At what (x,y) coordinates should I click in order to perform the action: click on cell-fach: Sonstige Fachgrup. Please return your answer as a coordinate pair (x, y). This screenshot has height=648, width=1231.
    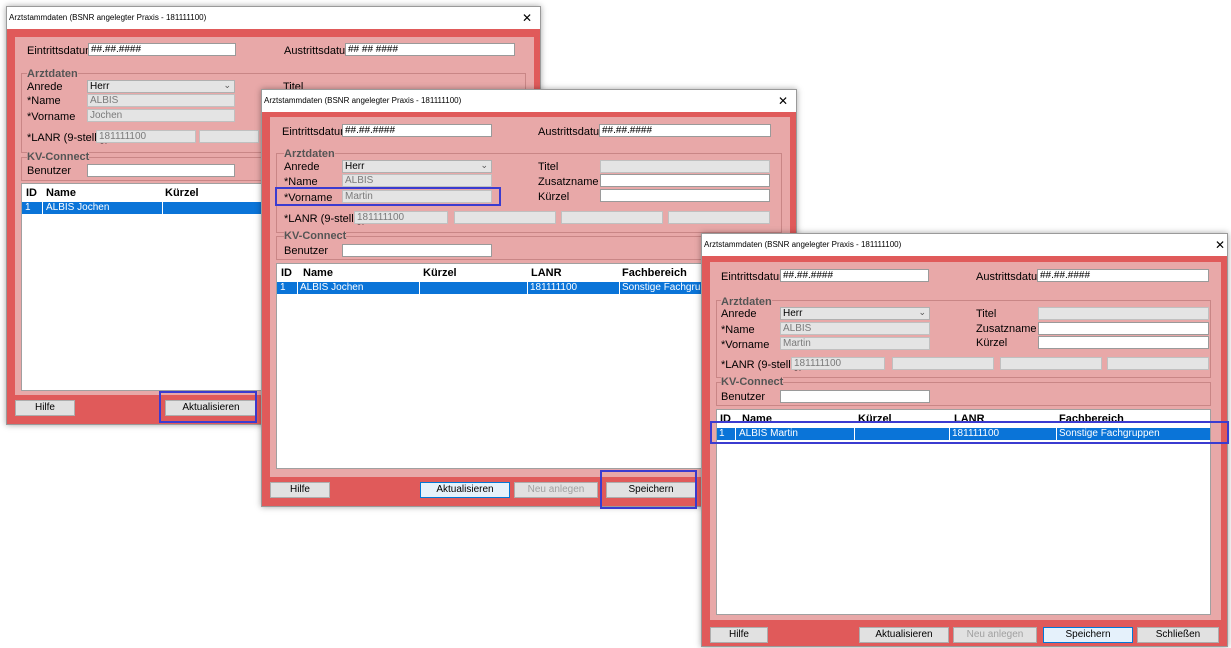
    Looking at the image, I should click on (664, 287).